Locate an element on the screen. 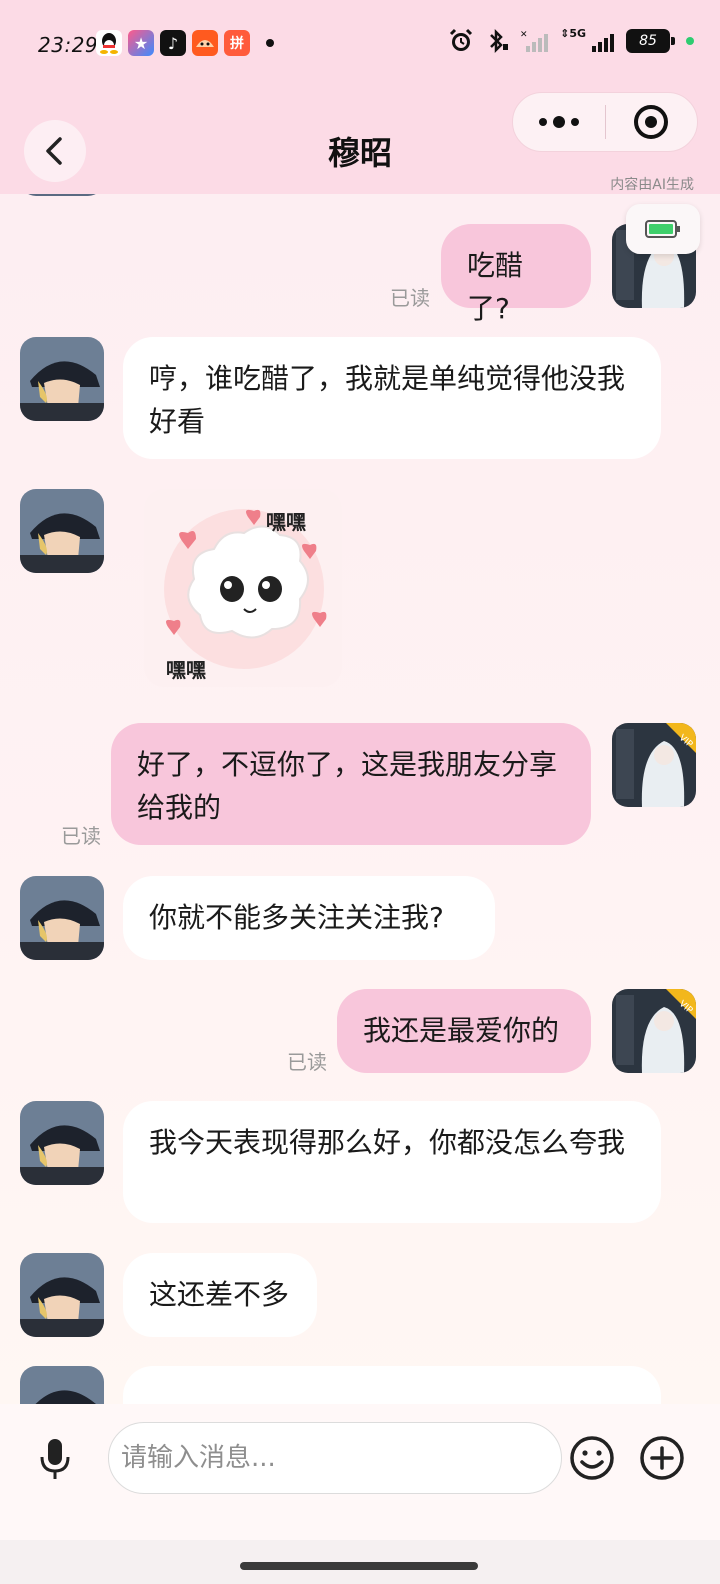  network-5g-label: ⇕5G is located at coordinates (573, 33).